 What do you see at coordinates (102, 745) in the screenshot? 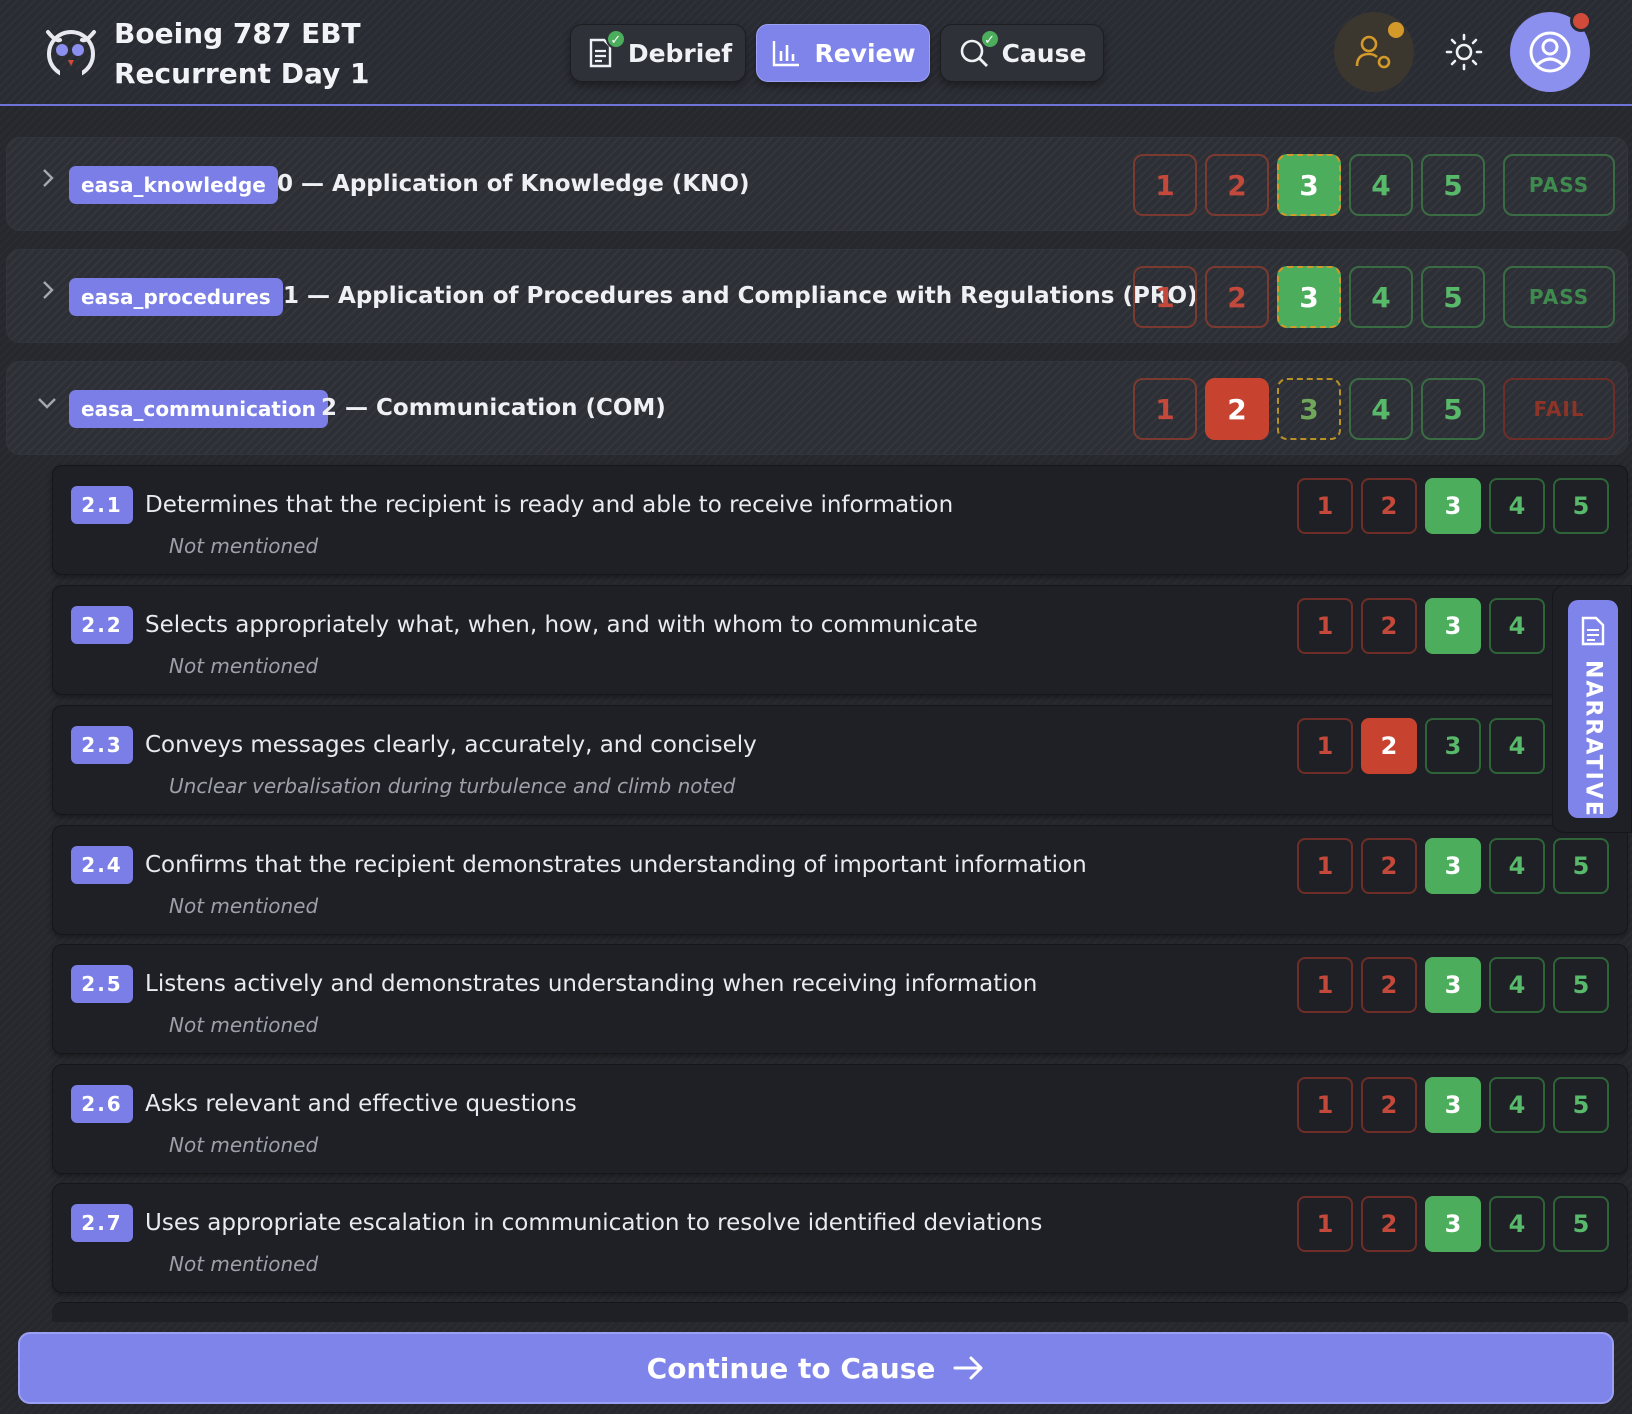
I see `behaviour-number: 2.3` at bounding box center [102, 745].